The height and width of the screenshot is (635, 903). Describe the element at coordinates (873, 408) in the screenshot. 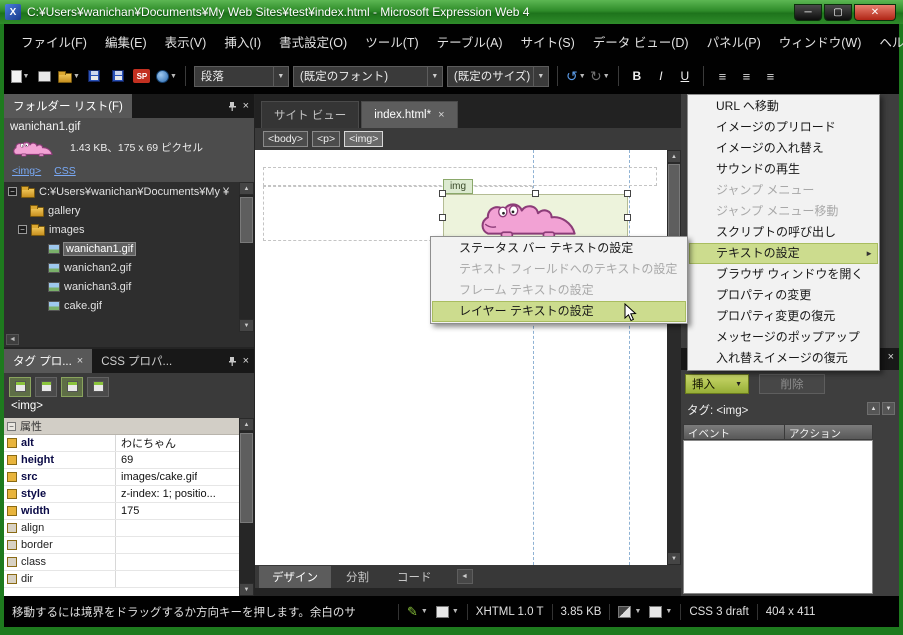

I see `move-up-icon: ▲` at that location.